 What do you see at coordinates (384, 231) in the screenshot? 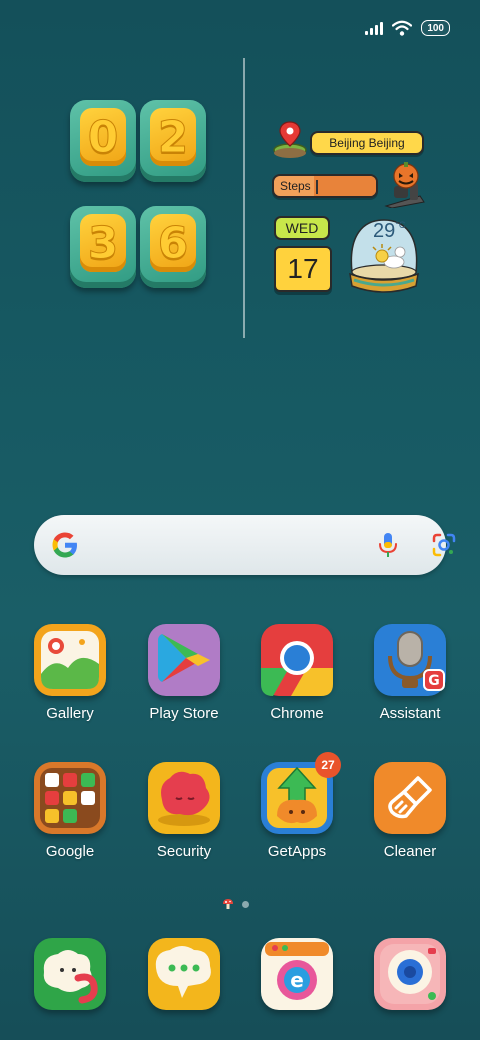
I see `temperature-value: 29` at bounding box center [384, 231].